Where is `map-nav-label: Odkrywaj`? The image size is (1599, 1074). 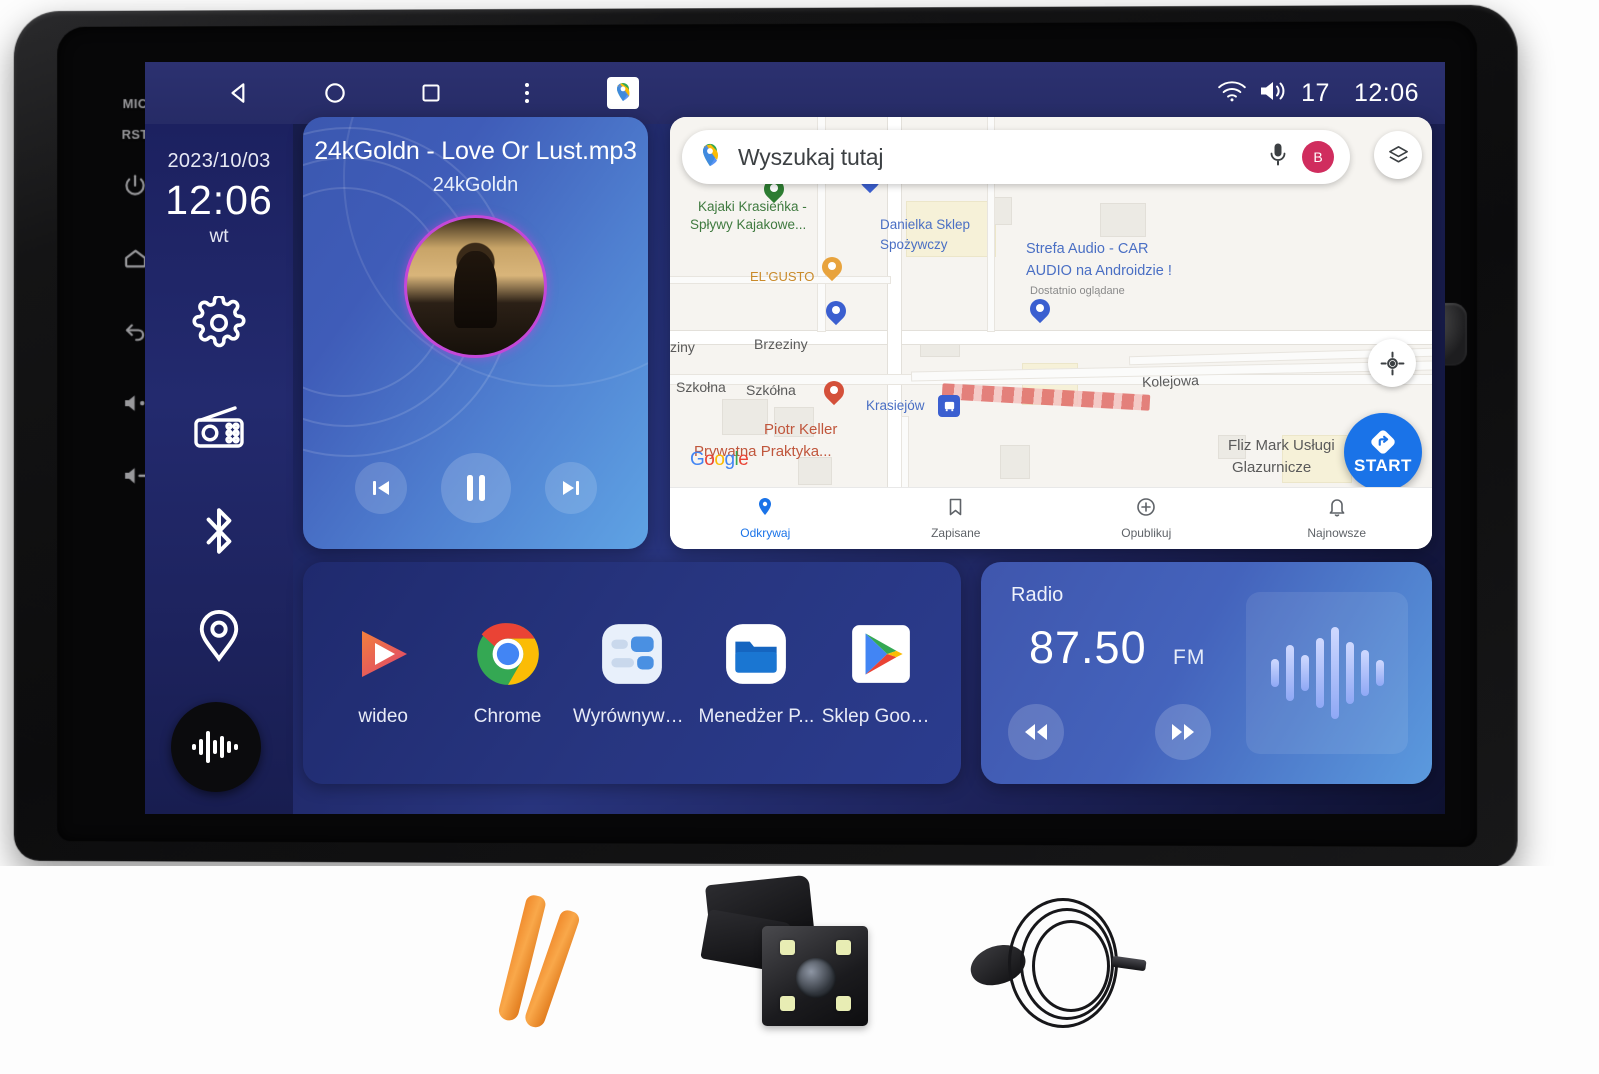
map-nav-label: Odkrywaj is located at coordinates (765, 533).